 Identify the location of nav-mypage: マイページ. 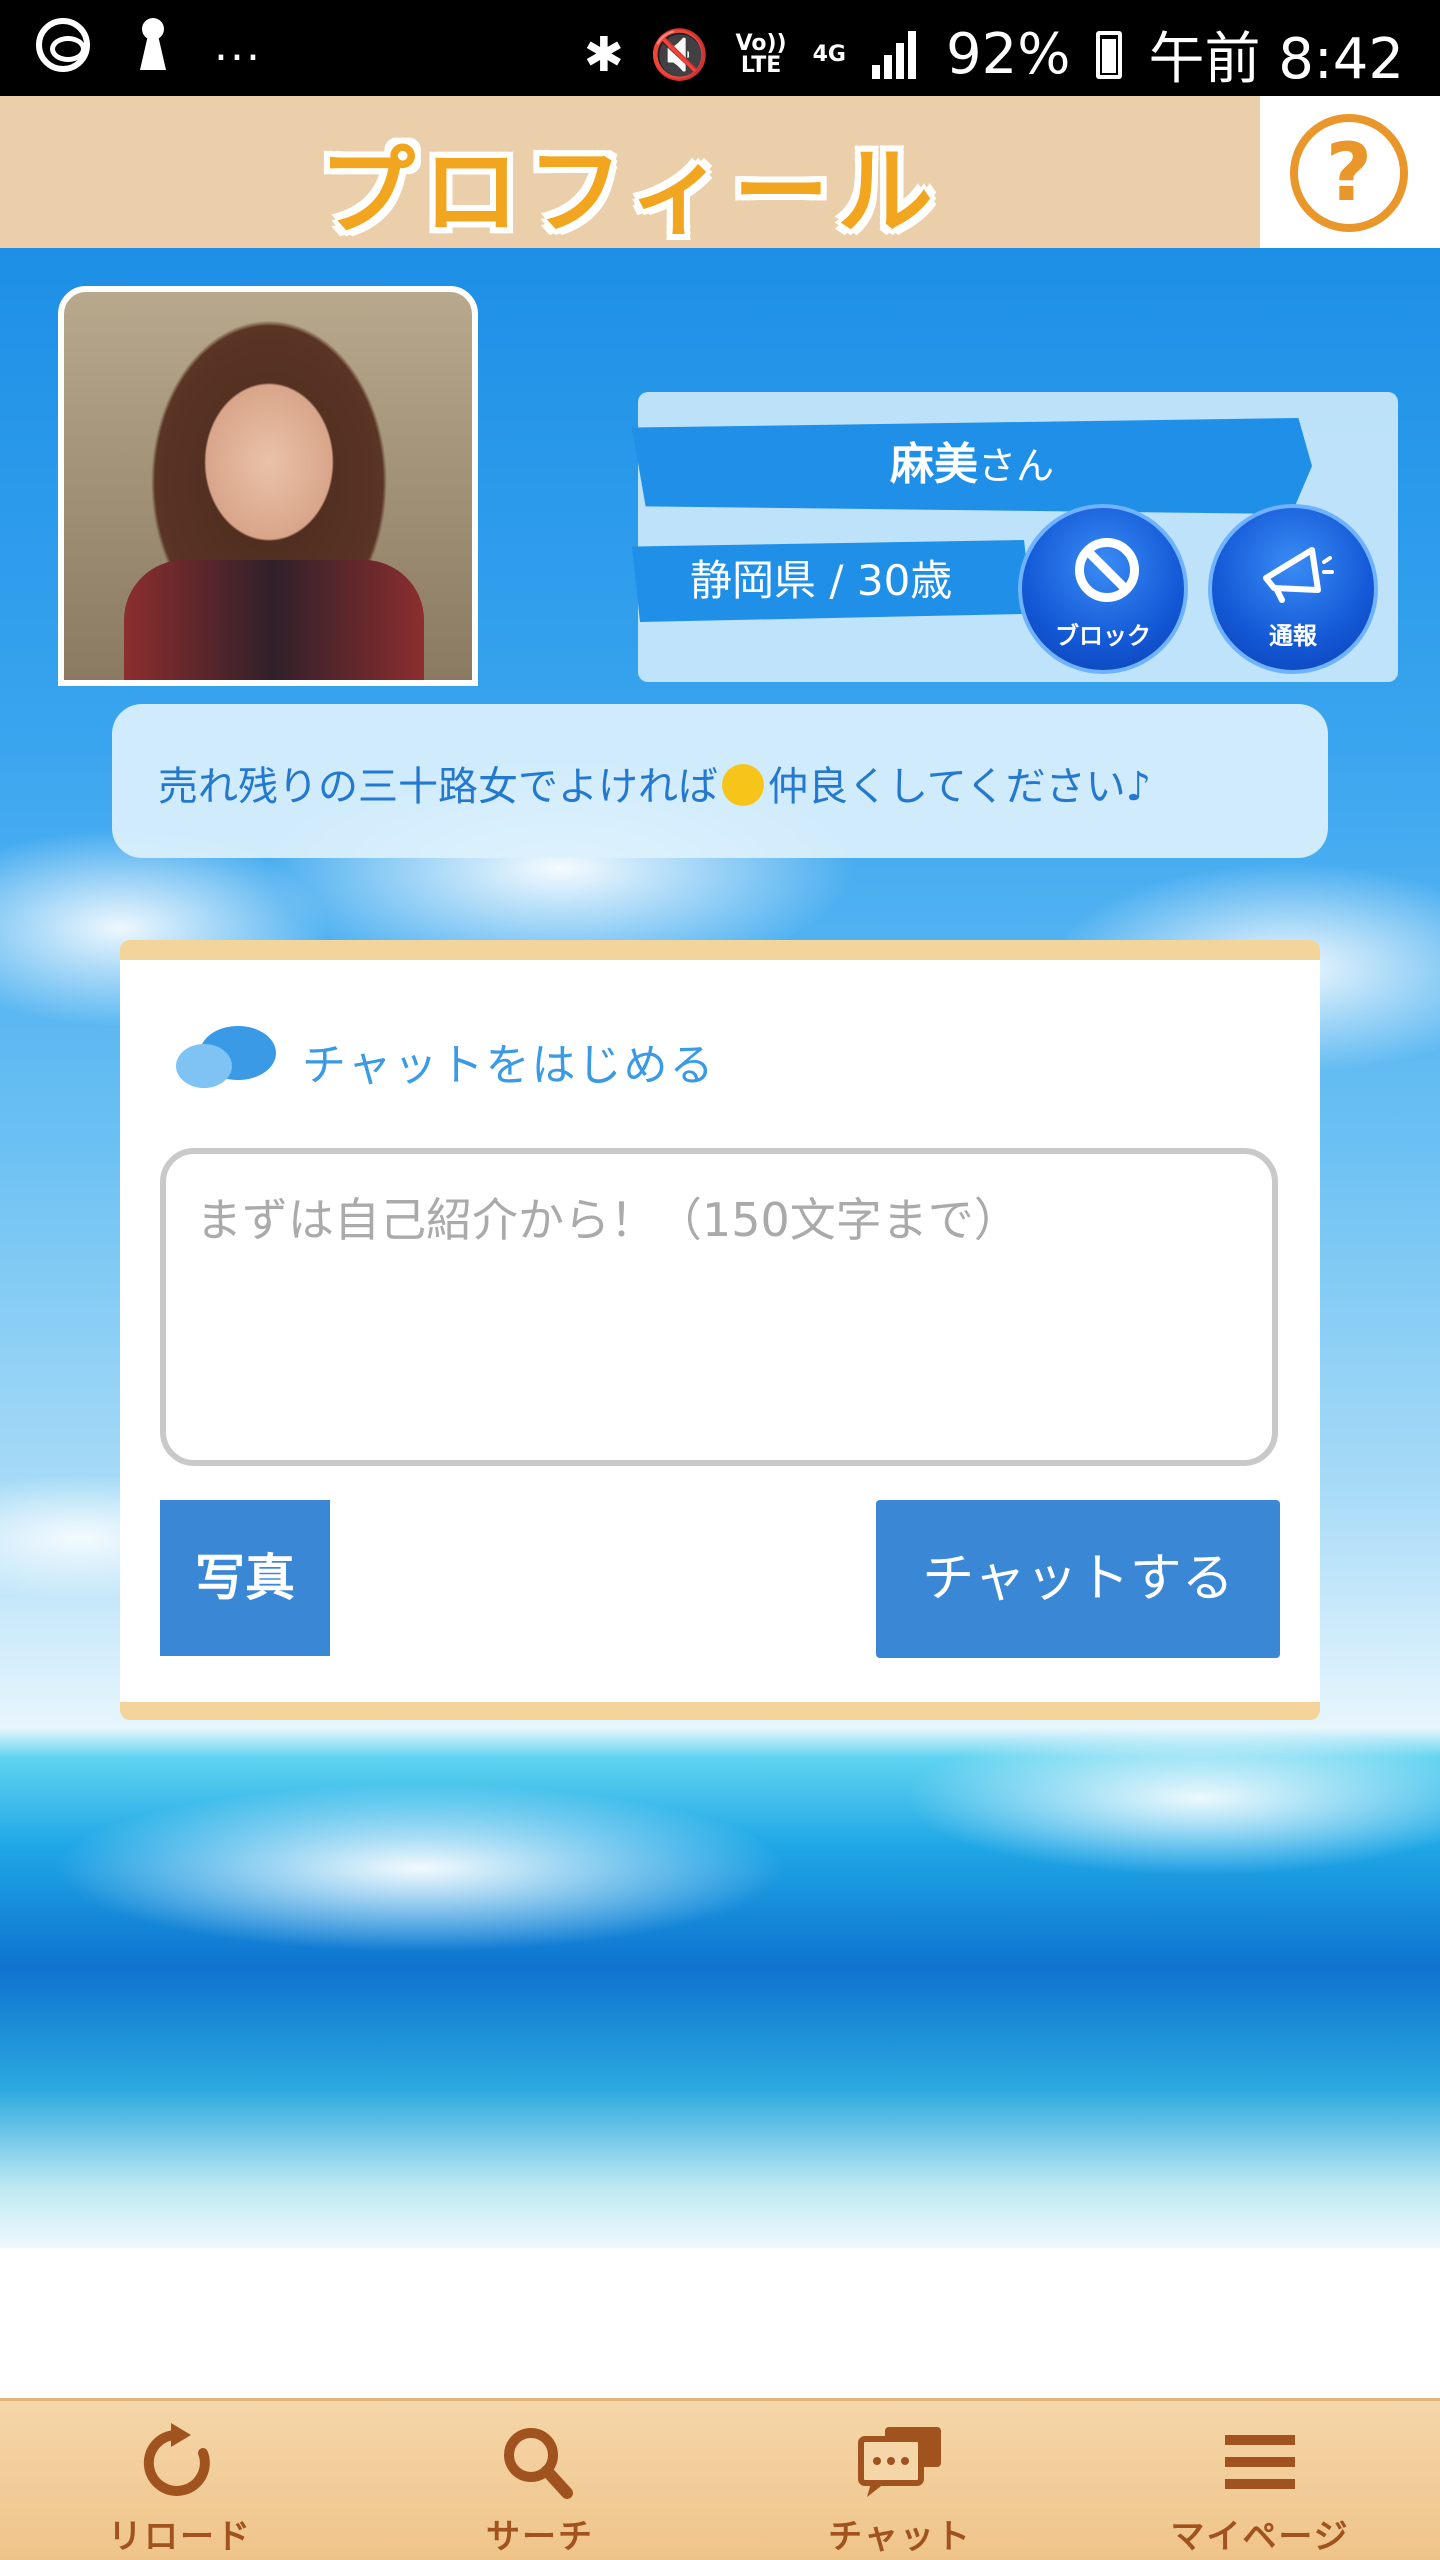
(1260, 2480).